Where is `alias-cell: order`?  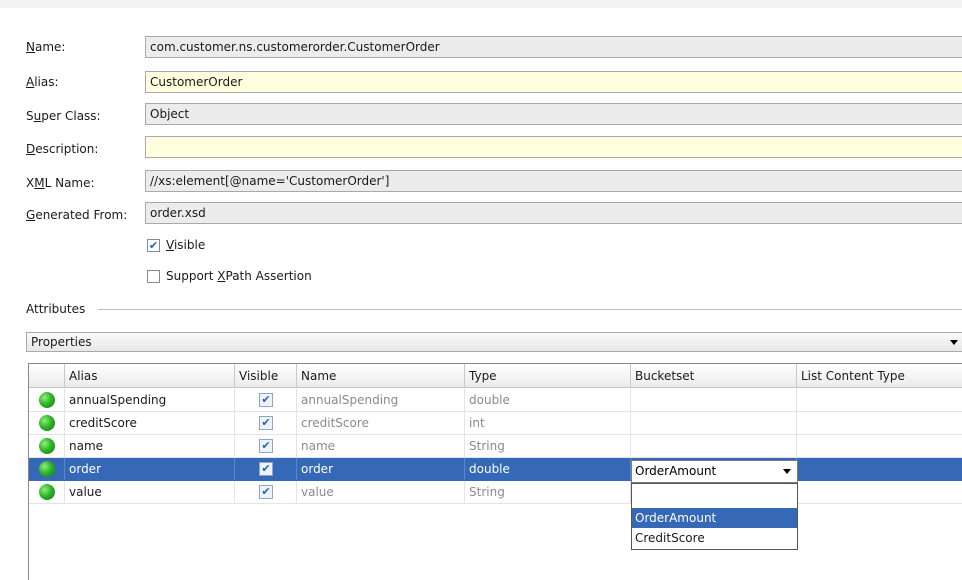
alias-cell: order is located at coordinates (150, 469).